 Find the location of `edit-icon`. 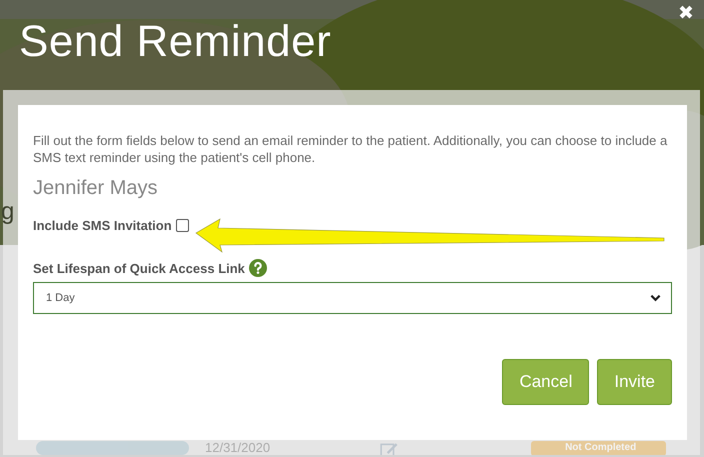

edit-icon is located at coordinates (389, 448).